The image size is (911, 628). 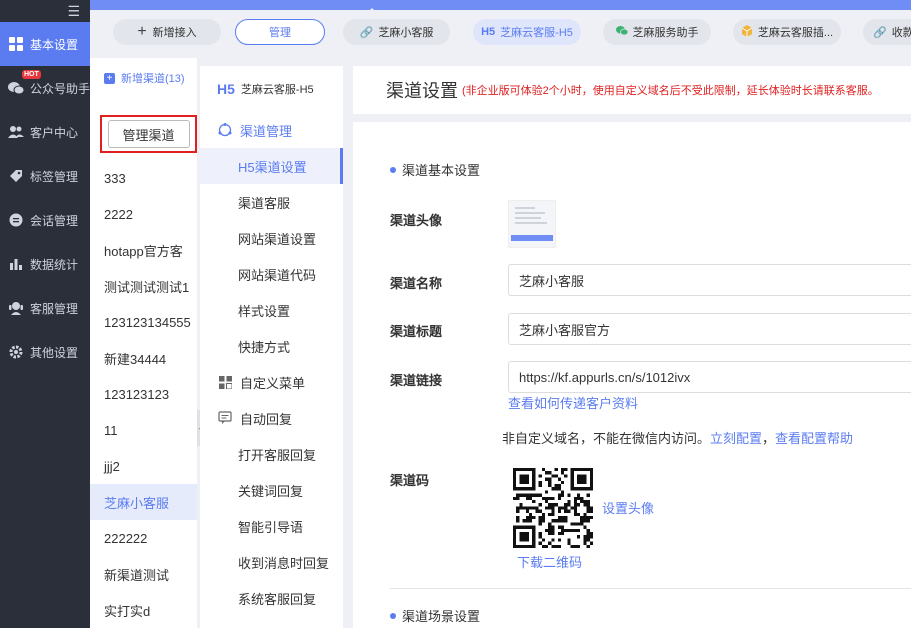 I want to click on submenu-group-label: 自动回复, so click(x=266, y=419).